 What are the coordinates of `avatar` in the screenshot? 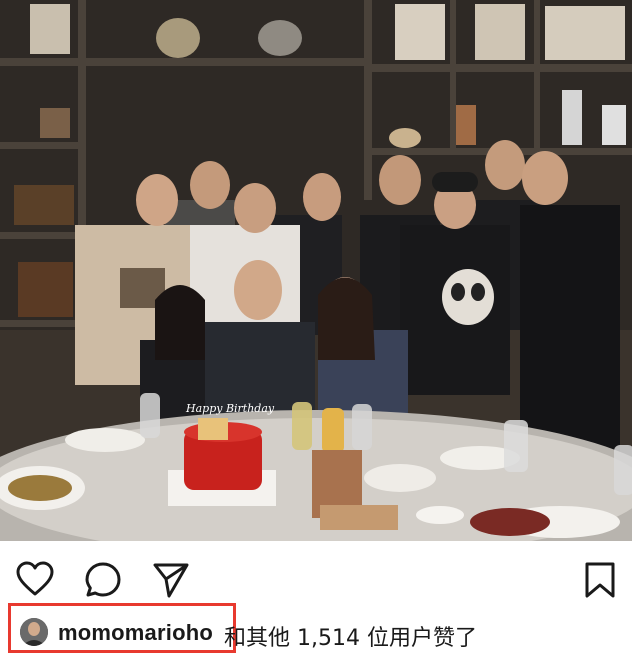 It's located at (34, 632).